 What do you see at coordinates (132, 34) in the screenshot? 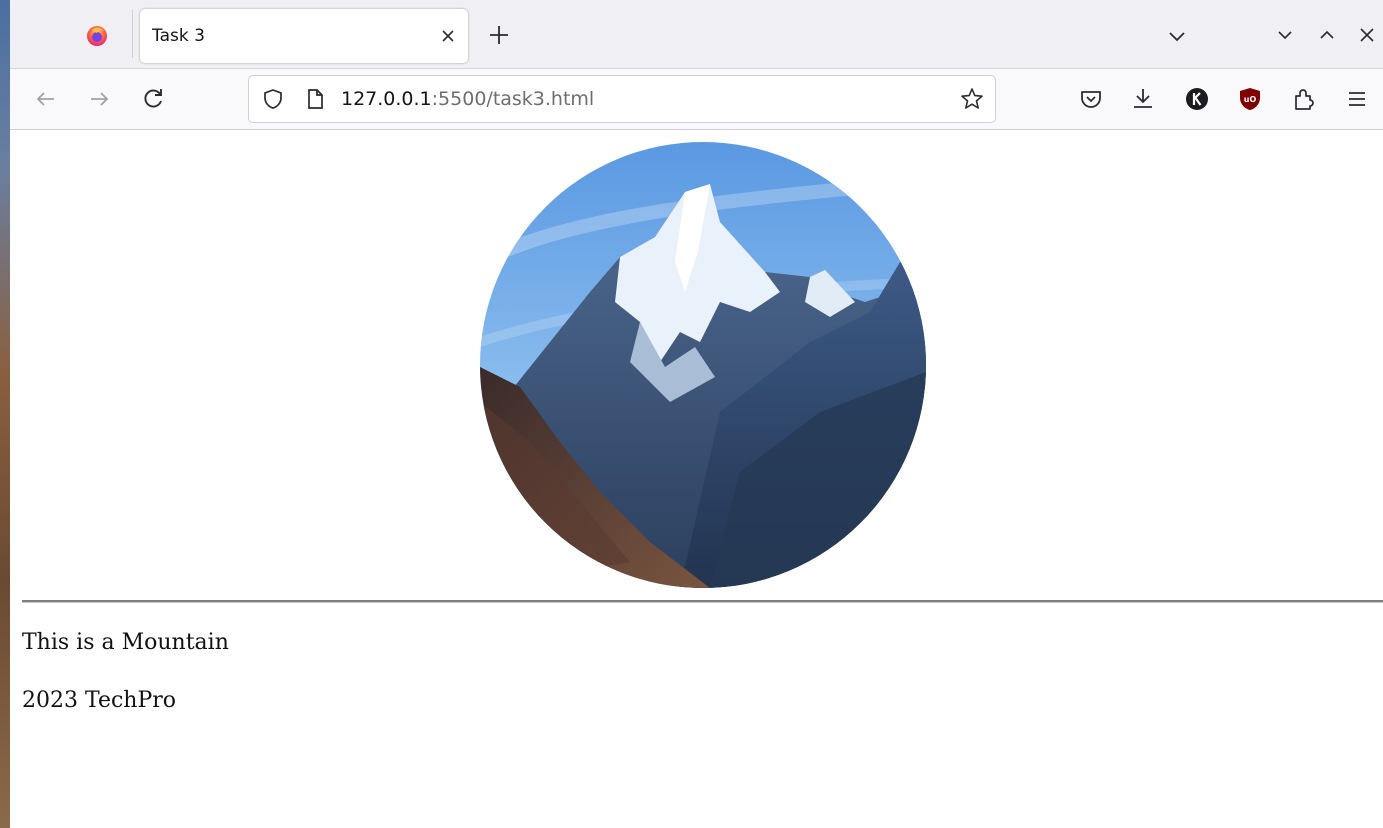
I see `tab-separator` at bounding box center [132, 34].